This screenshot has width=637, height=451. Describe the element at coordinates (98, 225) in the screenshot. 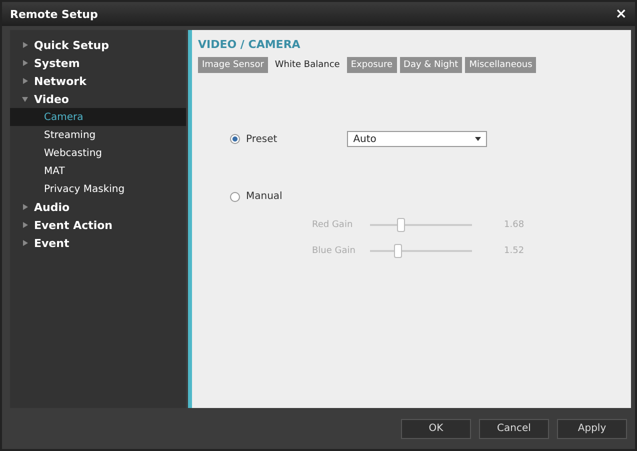

I see `sidebar-item: Event Action` at that location.